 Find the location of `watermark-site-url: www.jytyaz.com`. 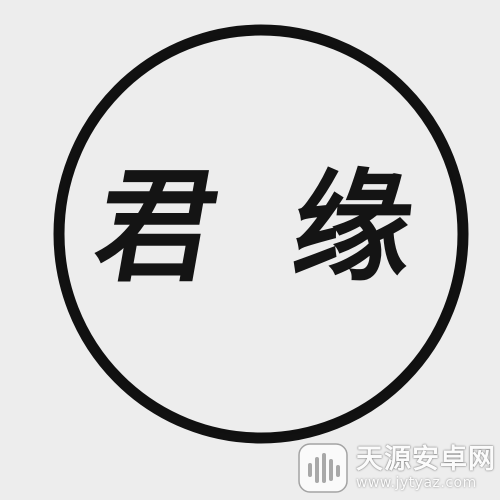

watermark-site-url: www.jytyaz.com is located at coordinates (416, 483).